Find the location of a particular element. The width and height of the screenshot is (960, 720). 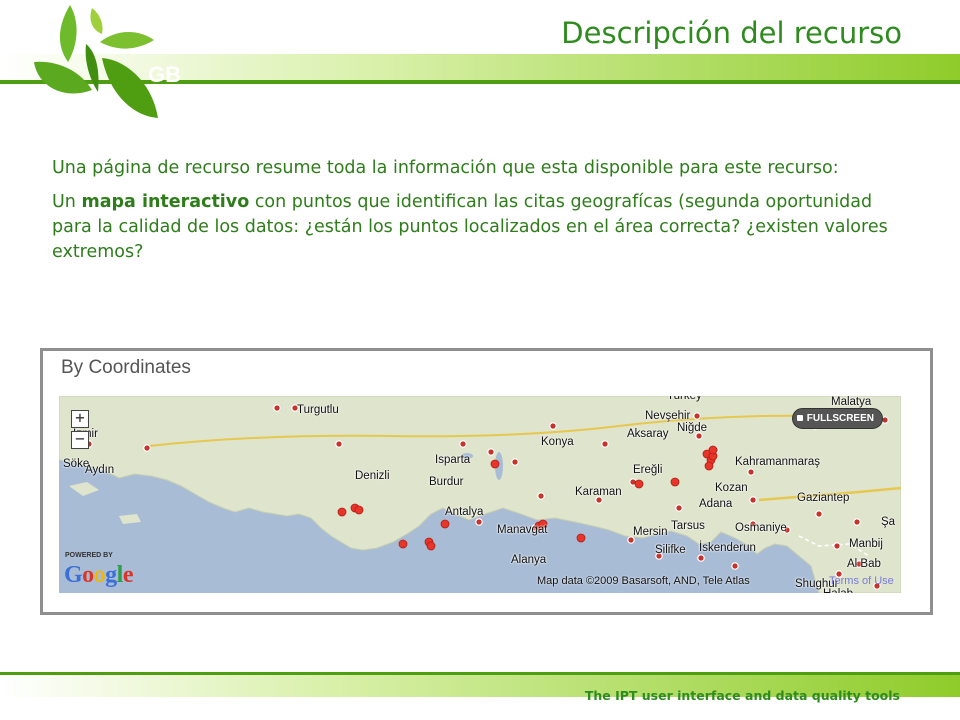

city-label: Denizli is located at coordinates (372, 476).